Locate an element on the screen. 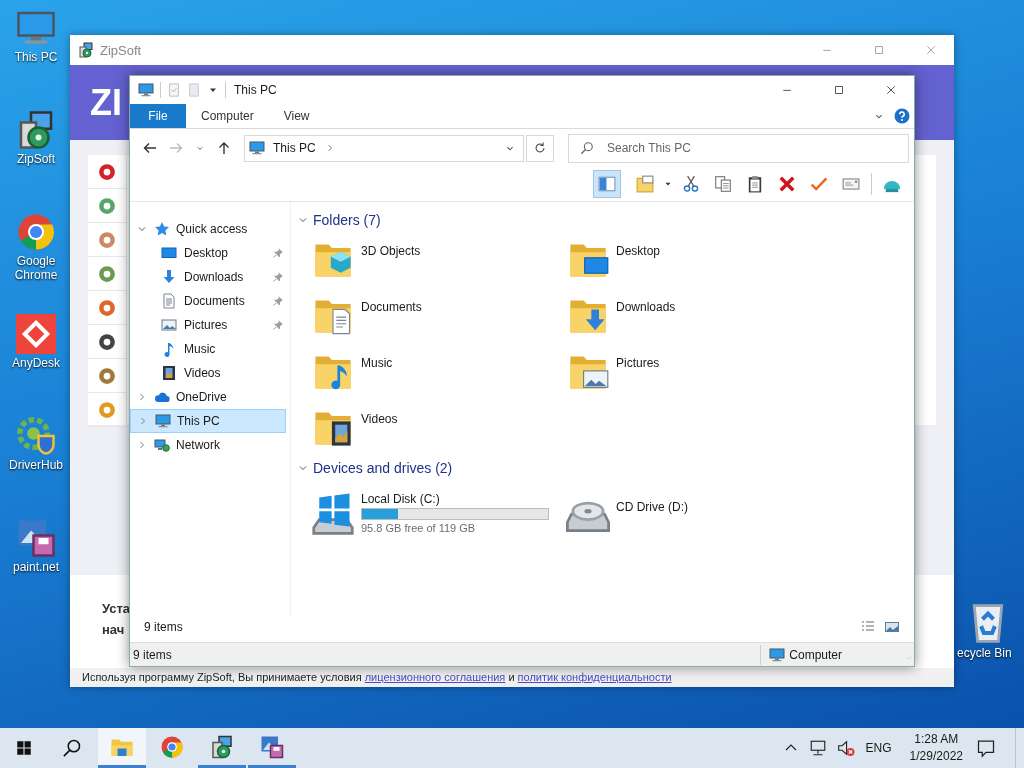  gear-shield-icon is located at coordinates (36, 436).